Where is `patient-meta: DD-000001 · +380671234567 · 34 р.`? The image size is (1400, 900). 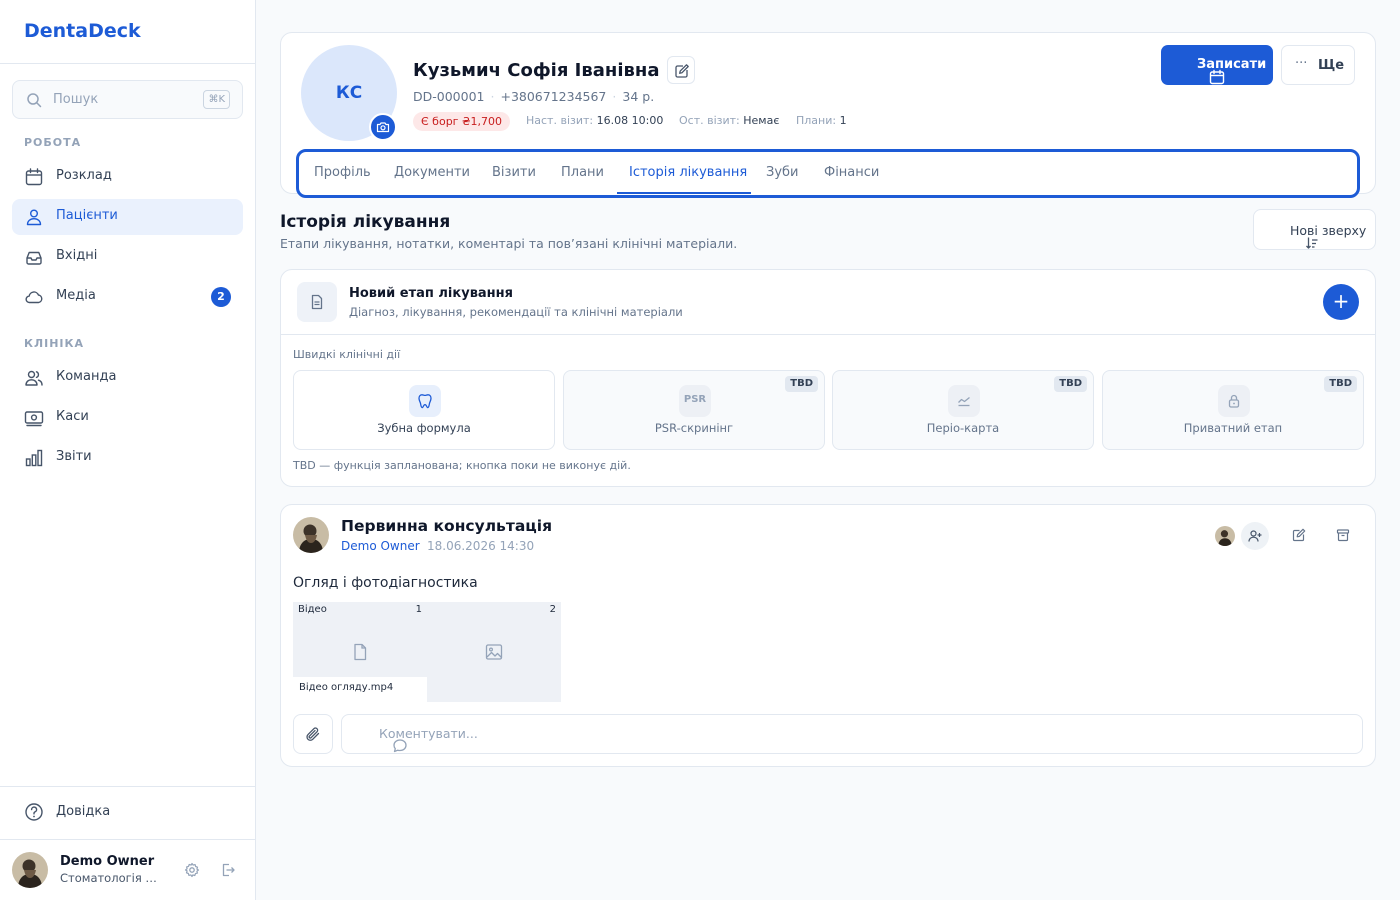
patient-meta: DD-000001 · +380671234567 · 34 р. is located at coordinates (533, 96).